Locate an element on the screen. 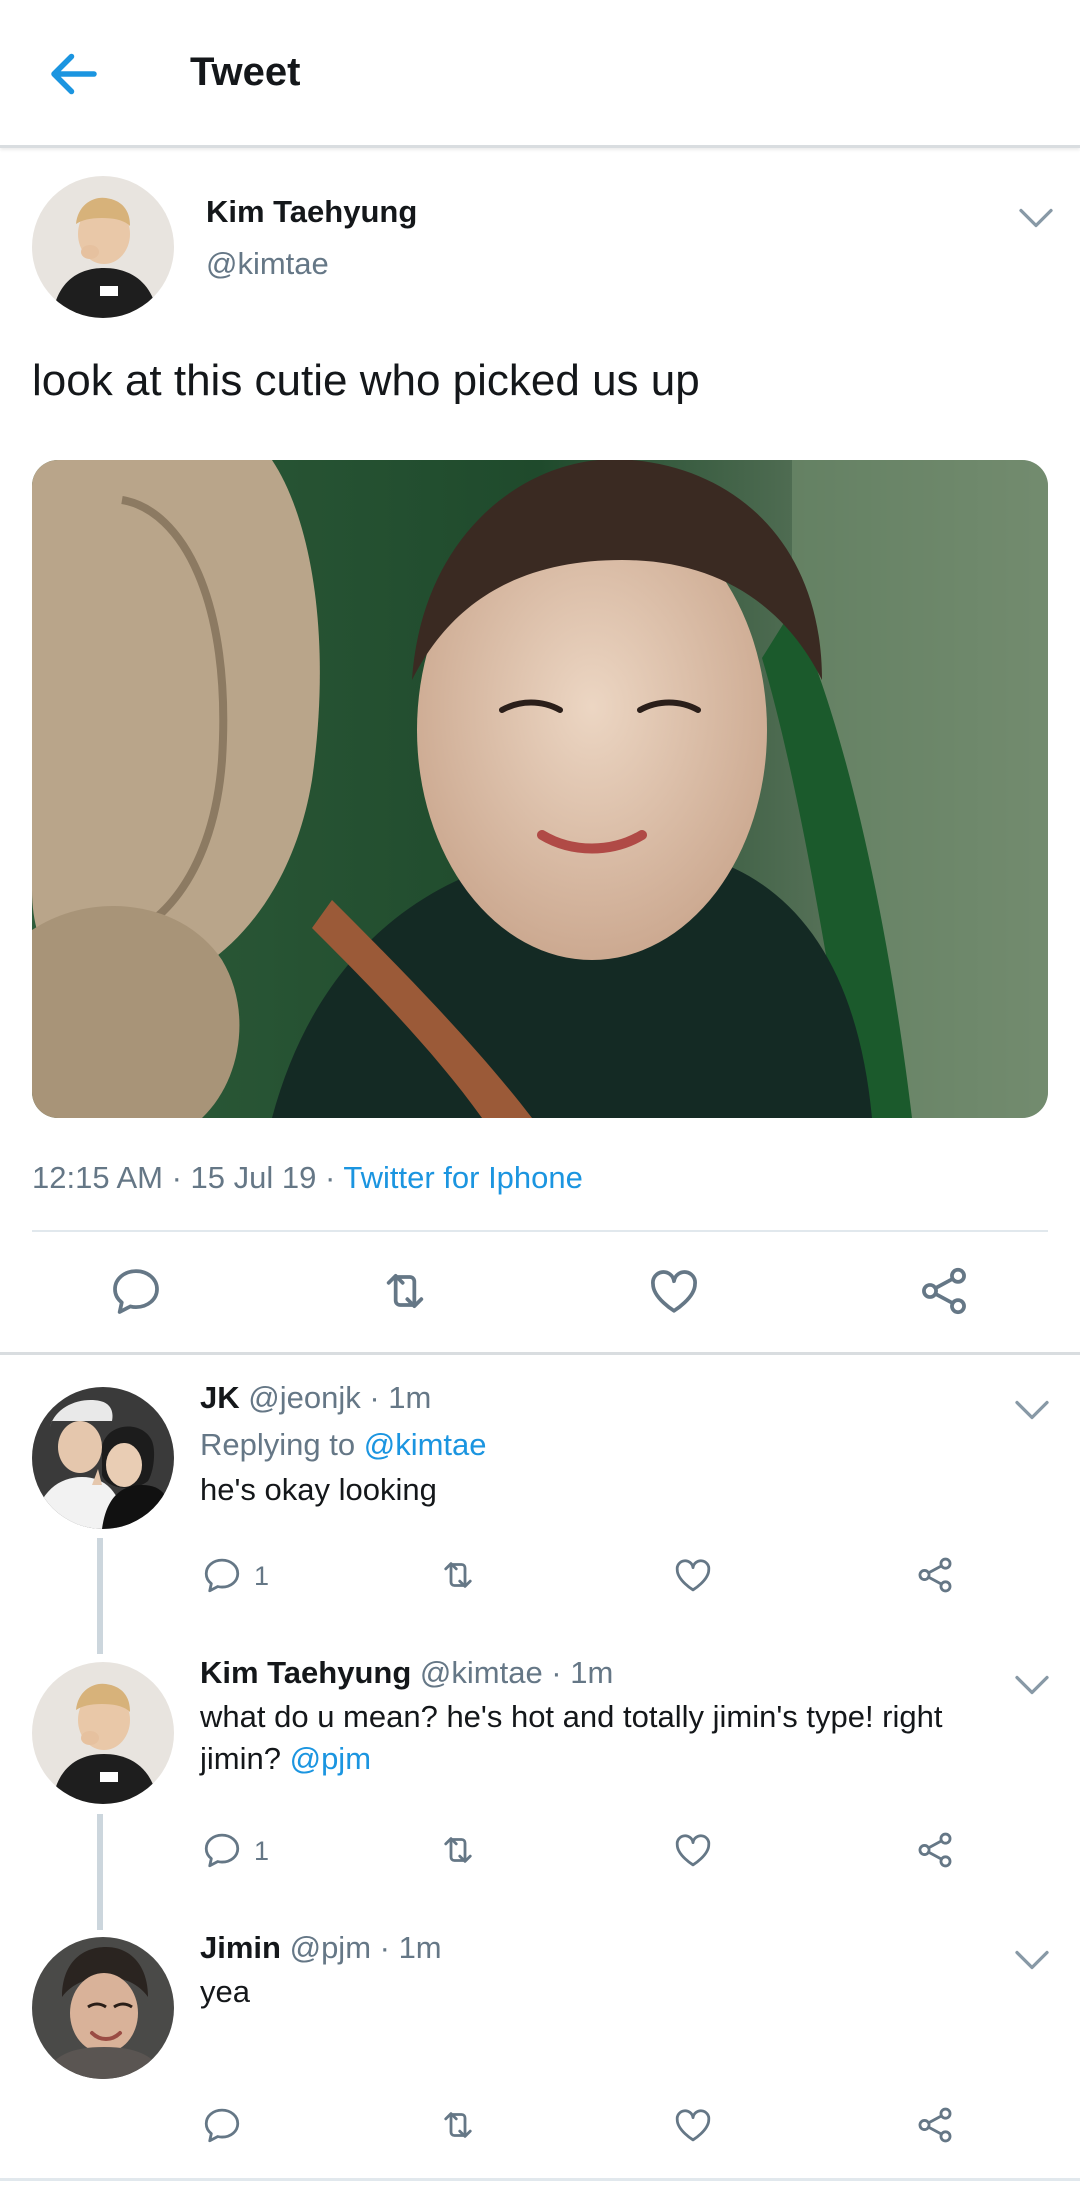 Image resolution: width=1080 pixels, height=2185 pixels. tweet-date: 15 Jul 19 is located at coordinates (253, 1177).